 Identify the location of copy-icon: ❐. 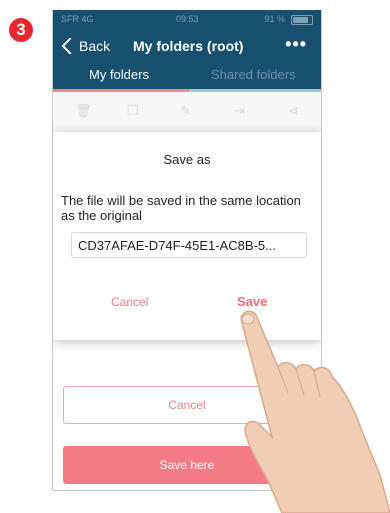
(133, 111).